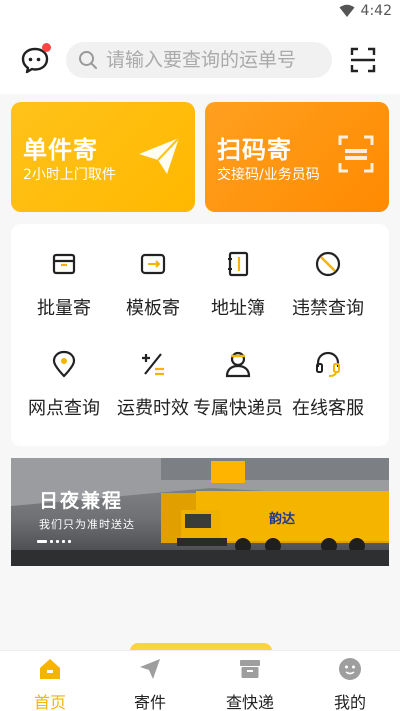  I want to click on calculator-icon, so click(153, 364).